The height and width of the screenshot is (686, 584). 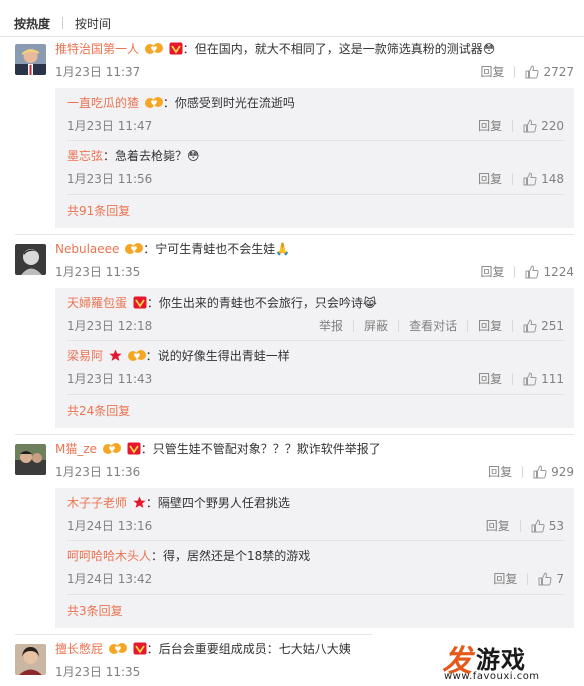 What do you see at coordinates (223, 503) in the screenshot?
I see `reply-text: 隔壁四个野男人任君挑选` at bounding box center [223, 503].